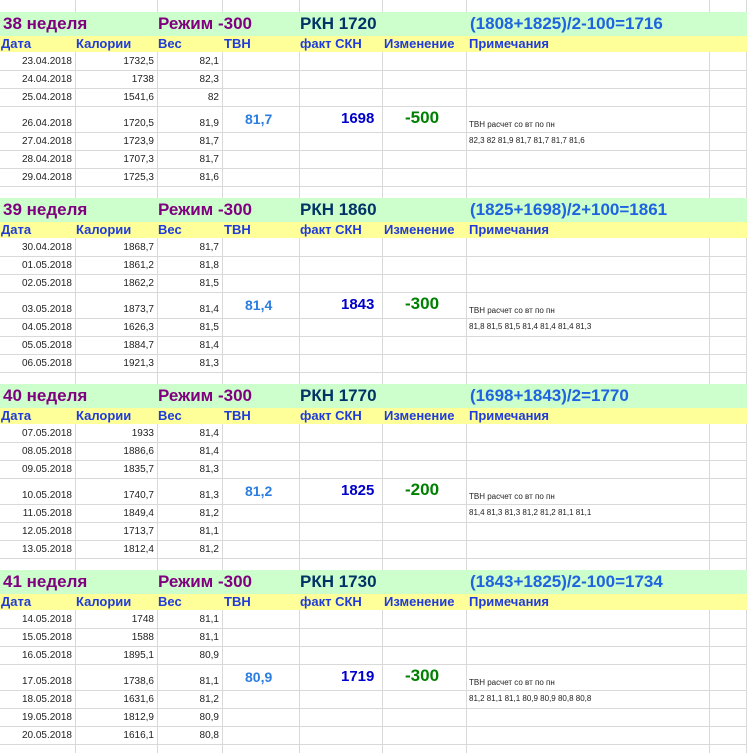 The width and height of the screenshot is (747, 753). Describe the element at coordinates (338, 23) in the screenshot. I see `rkn-label: РКН 1720` at that location.